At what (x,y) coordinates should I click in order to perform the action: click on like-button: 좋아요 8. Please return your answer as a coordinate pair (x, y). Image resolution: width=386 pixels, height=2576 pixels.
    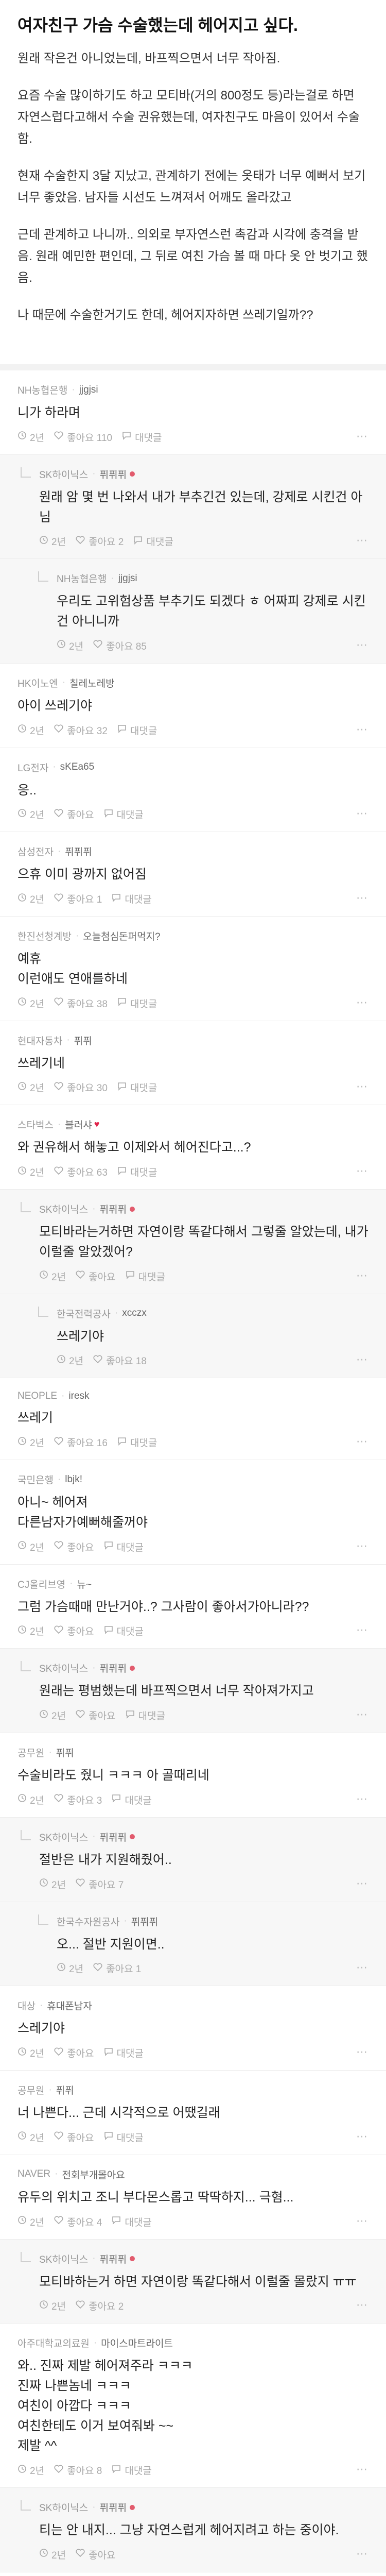
    Looking at the image, I should click on (78, 2470).